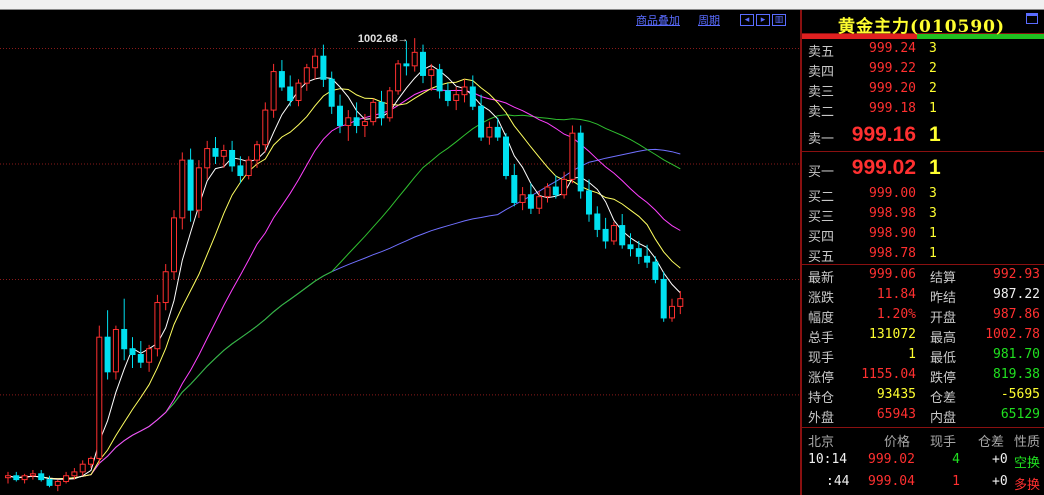 Image resolution: width=1044 pixels, height=495 pixels. I want to click on quote-row: 涨跌 11.84 昨结 987.22, so click(923, 295).